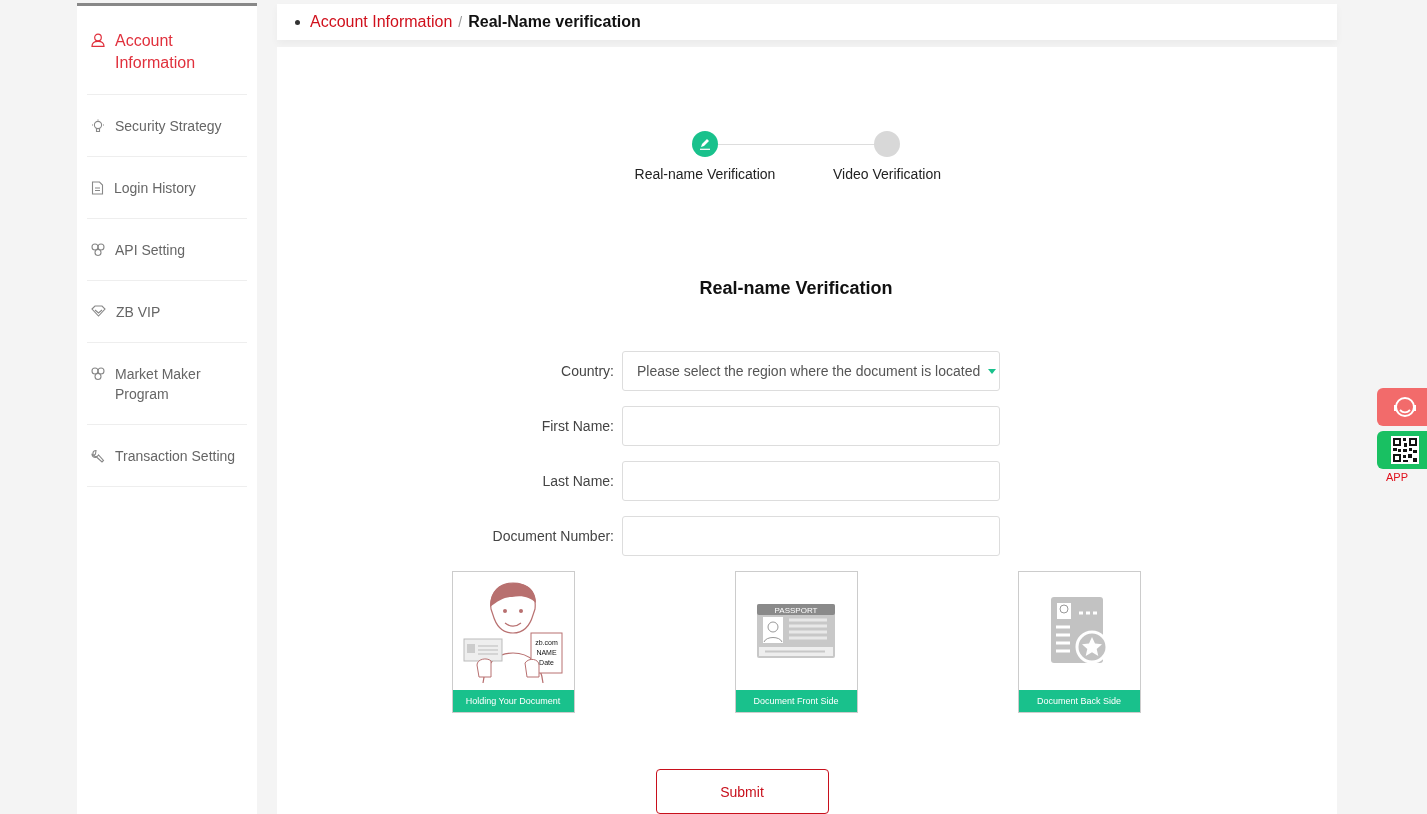  Describe the element at coordinates (98, 456) in the screenshot. I see `wrench-icon` at that location.